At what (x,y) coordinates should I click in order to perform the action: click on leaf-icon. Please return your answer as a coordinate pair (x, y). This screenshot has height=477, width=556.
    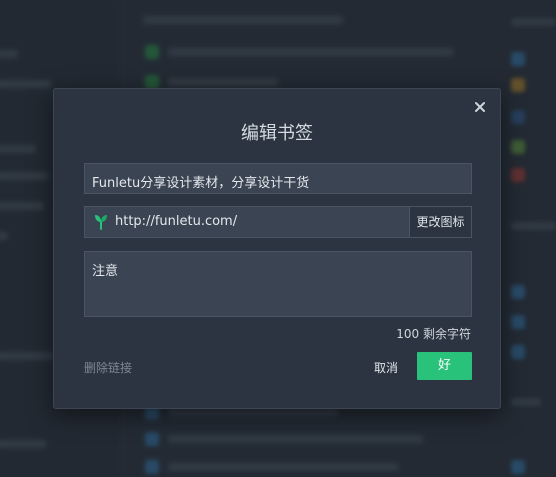
    Looking at the image, I should click on (101, 222).